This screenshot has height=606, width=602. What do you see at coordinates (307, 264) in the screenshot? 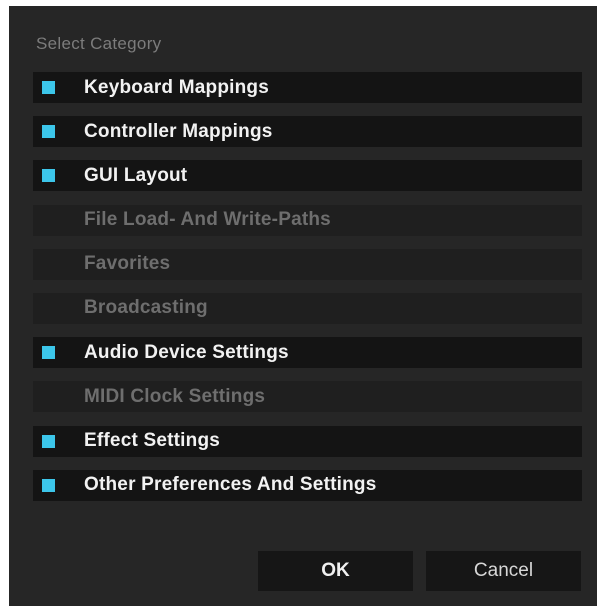
I see `category-row-favorites: Favorites` at bounding box center [307, 264].